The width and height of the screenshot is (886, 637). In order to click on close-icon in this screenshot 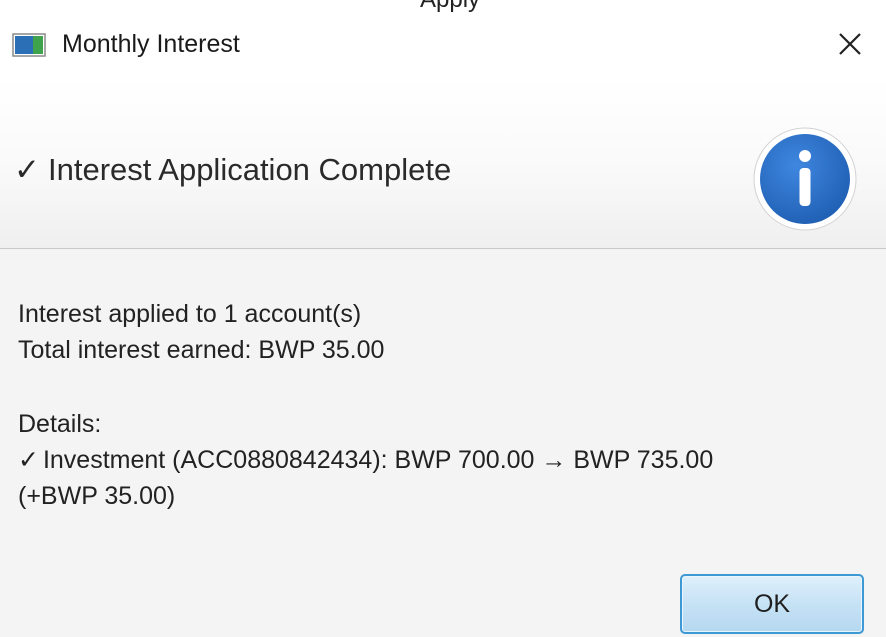, I will do `click(850, 44)`.